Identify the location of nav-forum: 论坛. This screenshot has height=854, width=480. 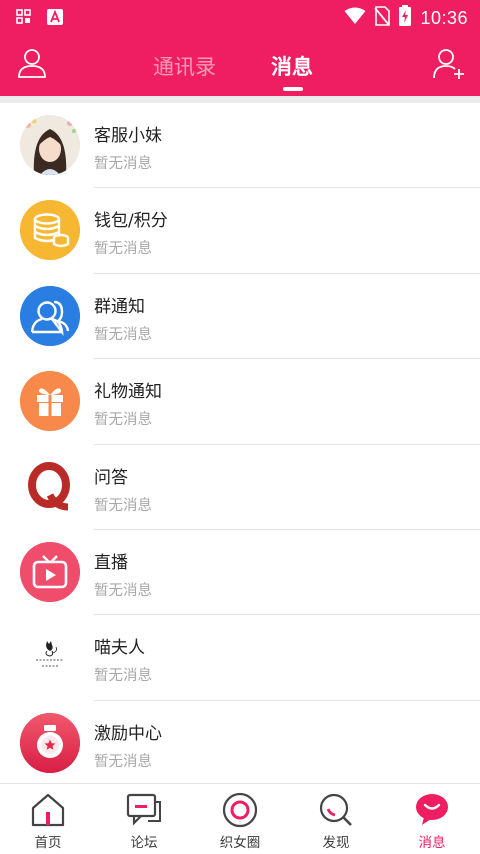
(144, 819).